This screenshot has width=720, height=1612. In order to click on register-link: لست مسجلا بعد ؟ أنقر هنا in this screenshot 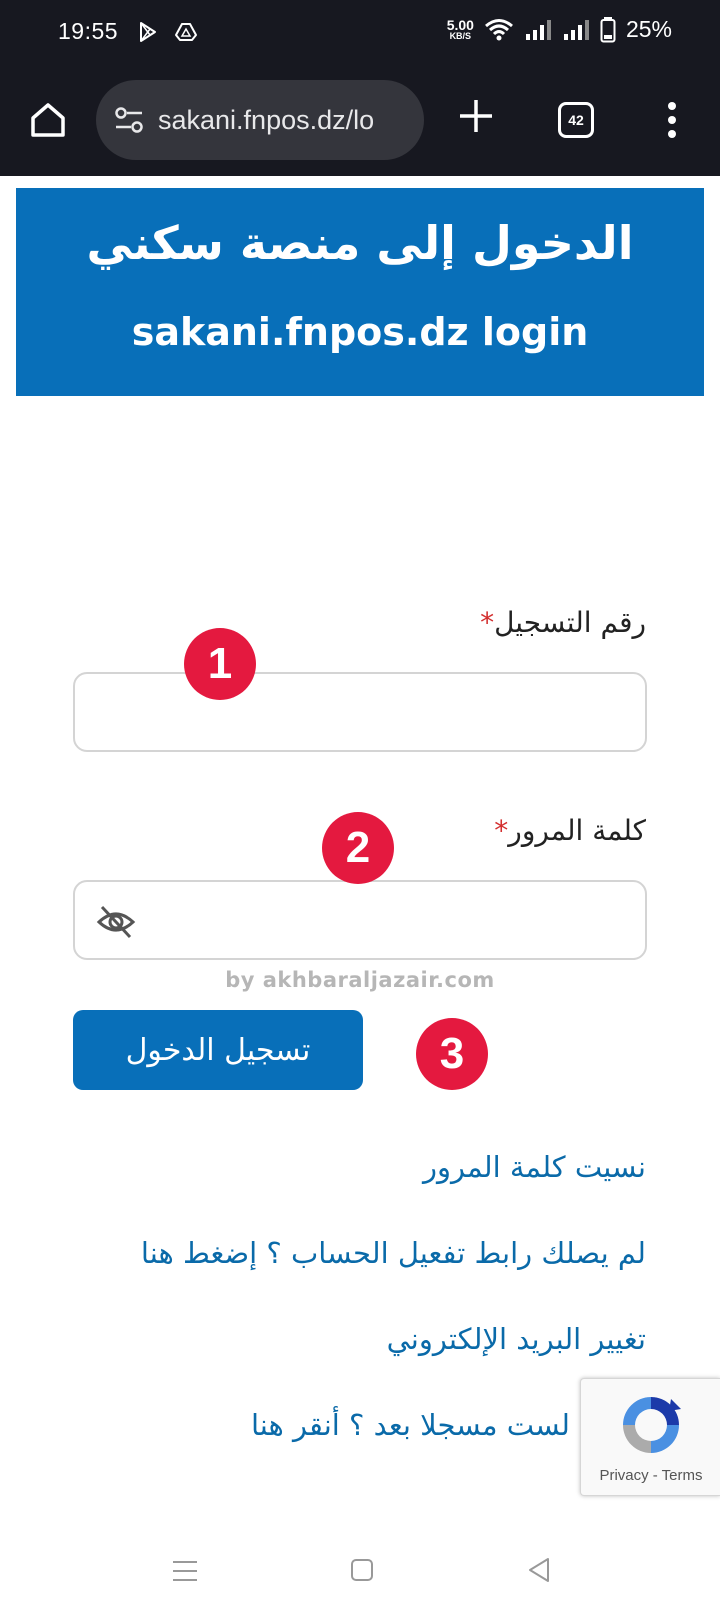, I will do `click(410, 1425)`.